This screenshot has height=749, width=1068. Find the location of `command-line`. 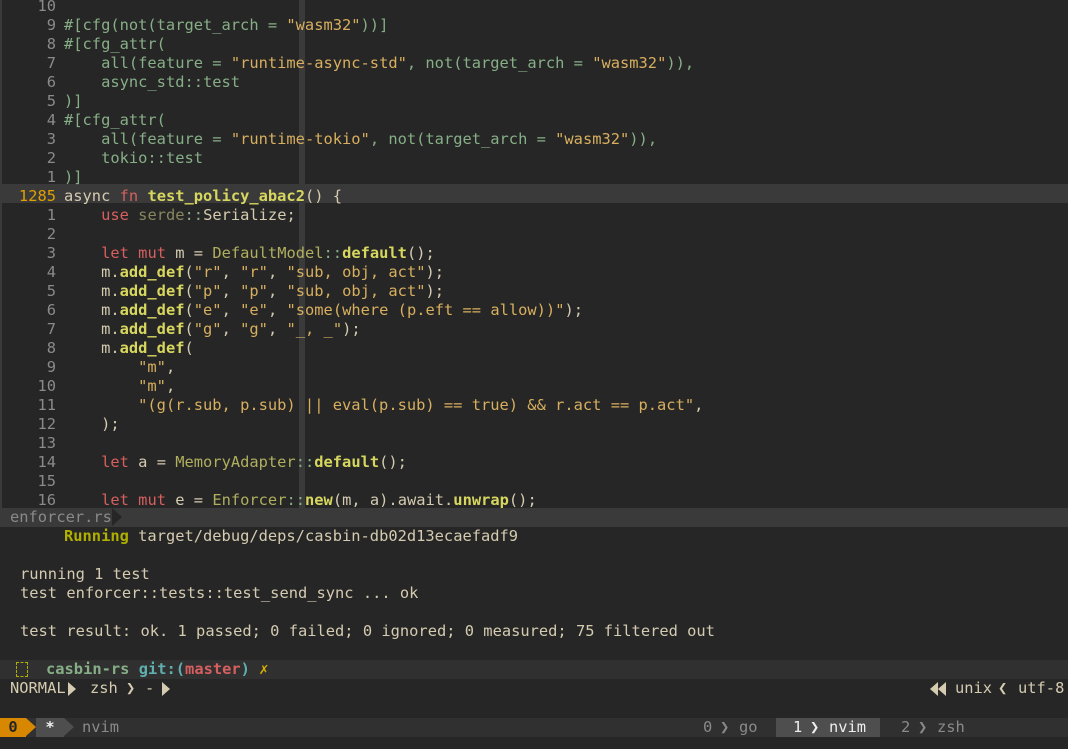

command-line is located at coordinates (534, 708).